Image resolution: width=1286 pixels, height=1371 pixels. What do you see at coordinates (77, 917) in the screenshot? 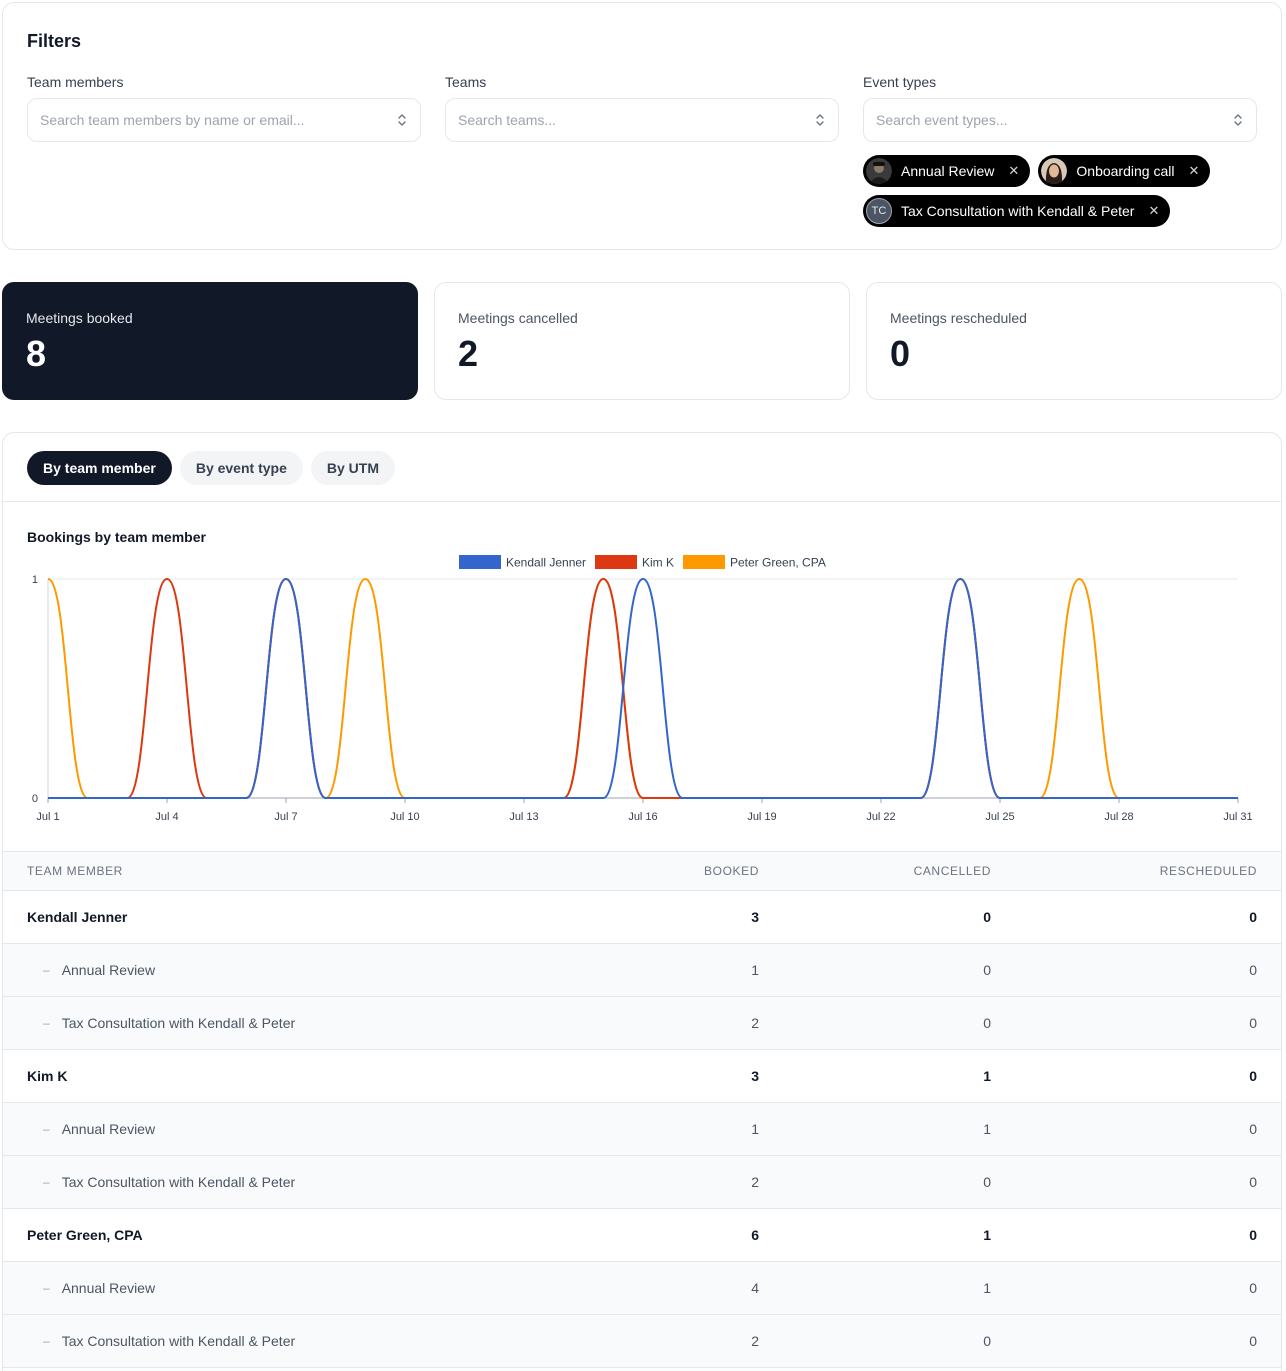
I see `row-label: Kendall Jenner` at bounding box center [77, 917].